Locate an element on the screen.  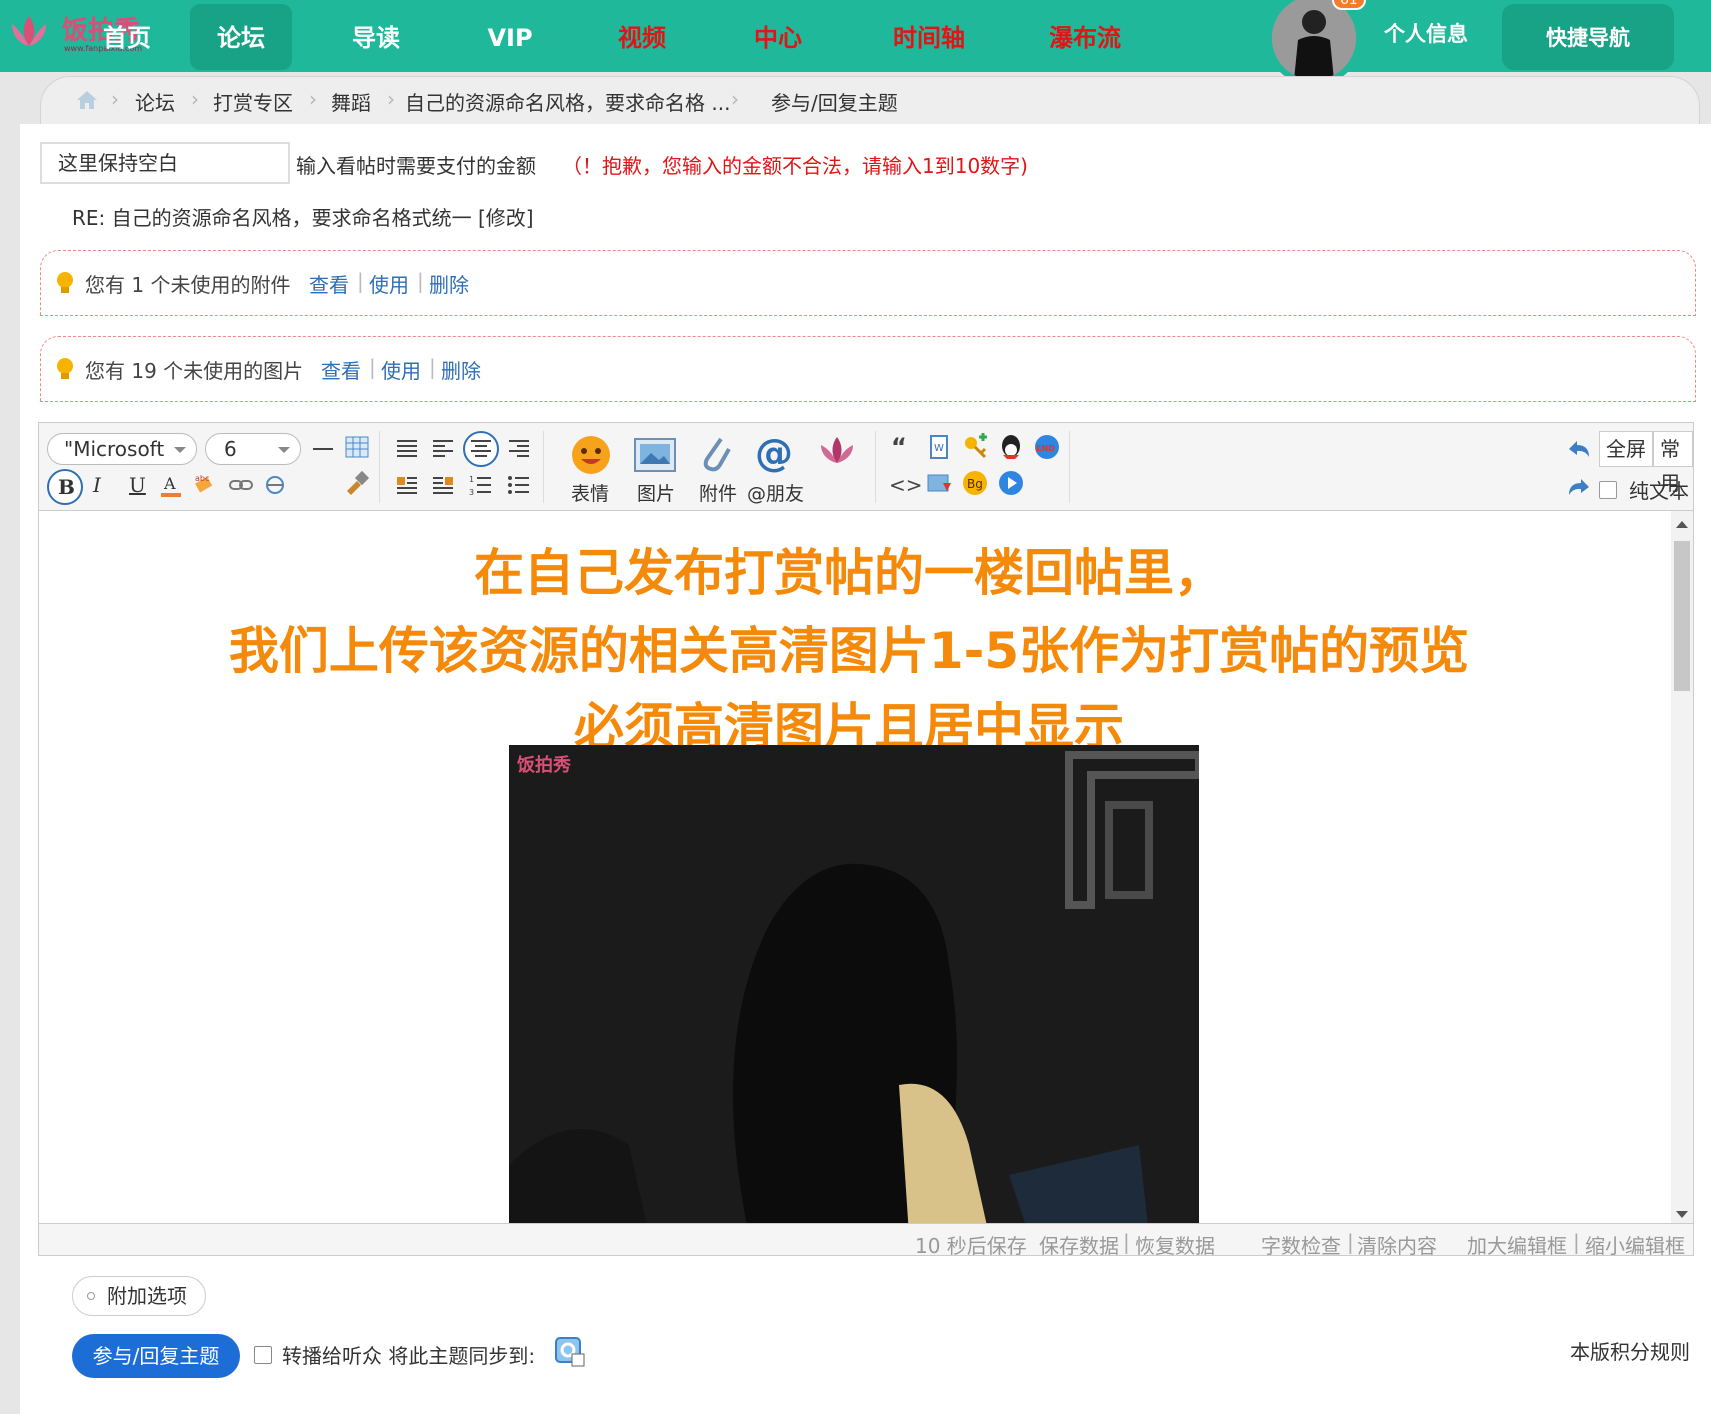
qq-icon is located at coordinates (1011, 447).